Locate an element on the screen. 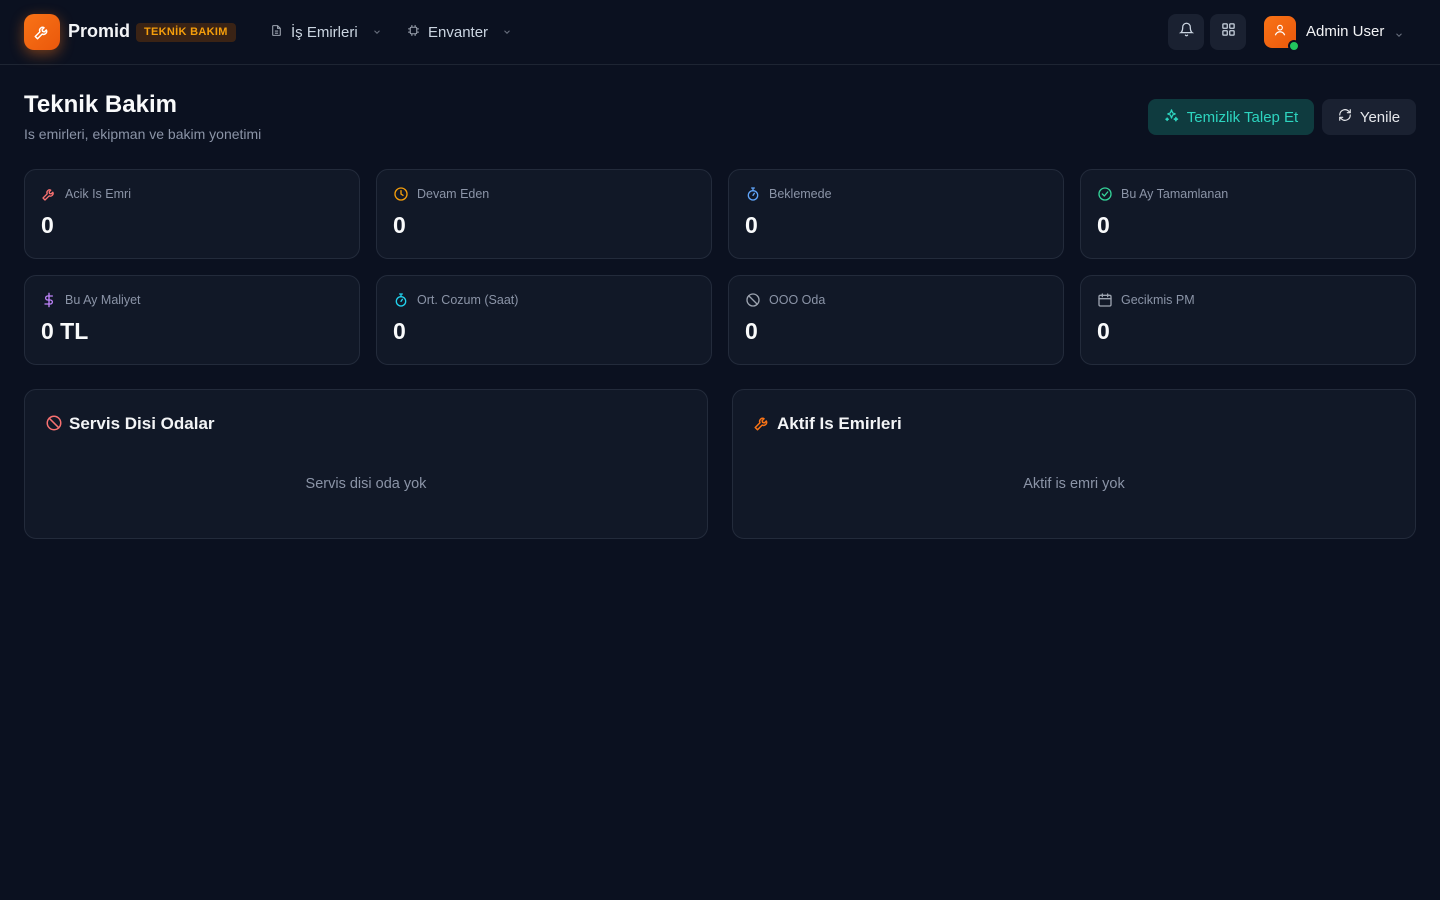 This screenshot has height=900, width=1440. online-status-dot is located at coordinates (1294, 46).